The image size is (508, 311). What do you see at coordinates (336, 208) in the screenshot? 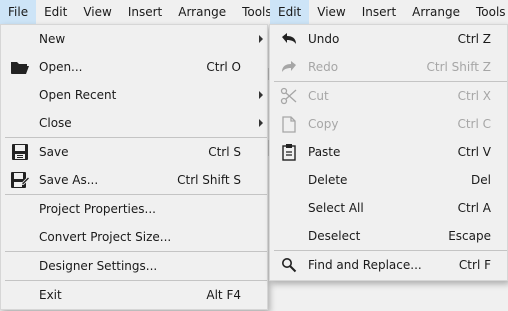
I see `select-all-label: Select All` at bounding box center [336, 208].